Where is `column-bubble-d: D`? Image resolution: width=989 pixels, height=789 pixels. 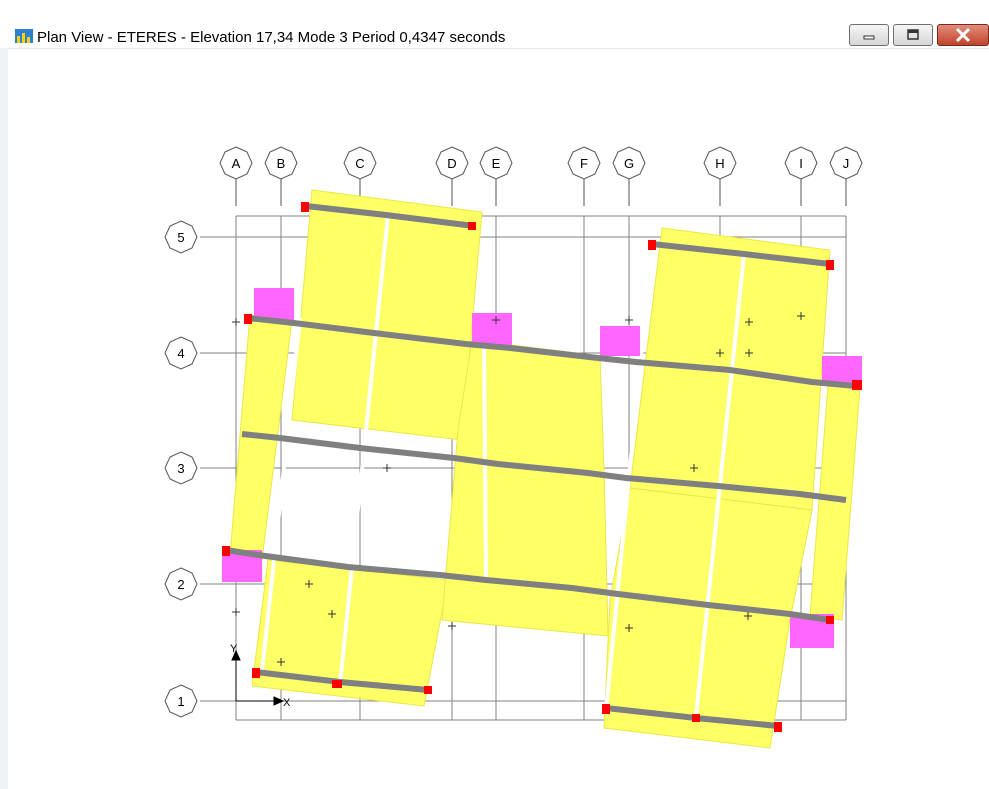 column-bubble-d: D is located at coordinates (452, 176).